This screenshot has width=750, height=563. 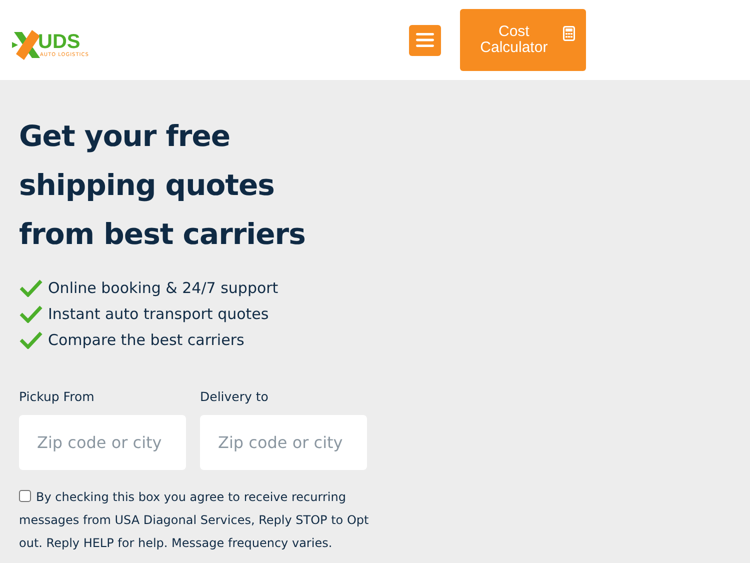 I want to click on feature-text: Instant auto transport quotes, so click(x=158, y=314).